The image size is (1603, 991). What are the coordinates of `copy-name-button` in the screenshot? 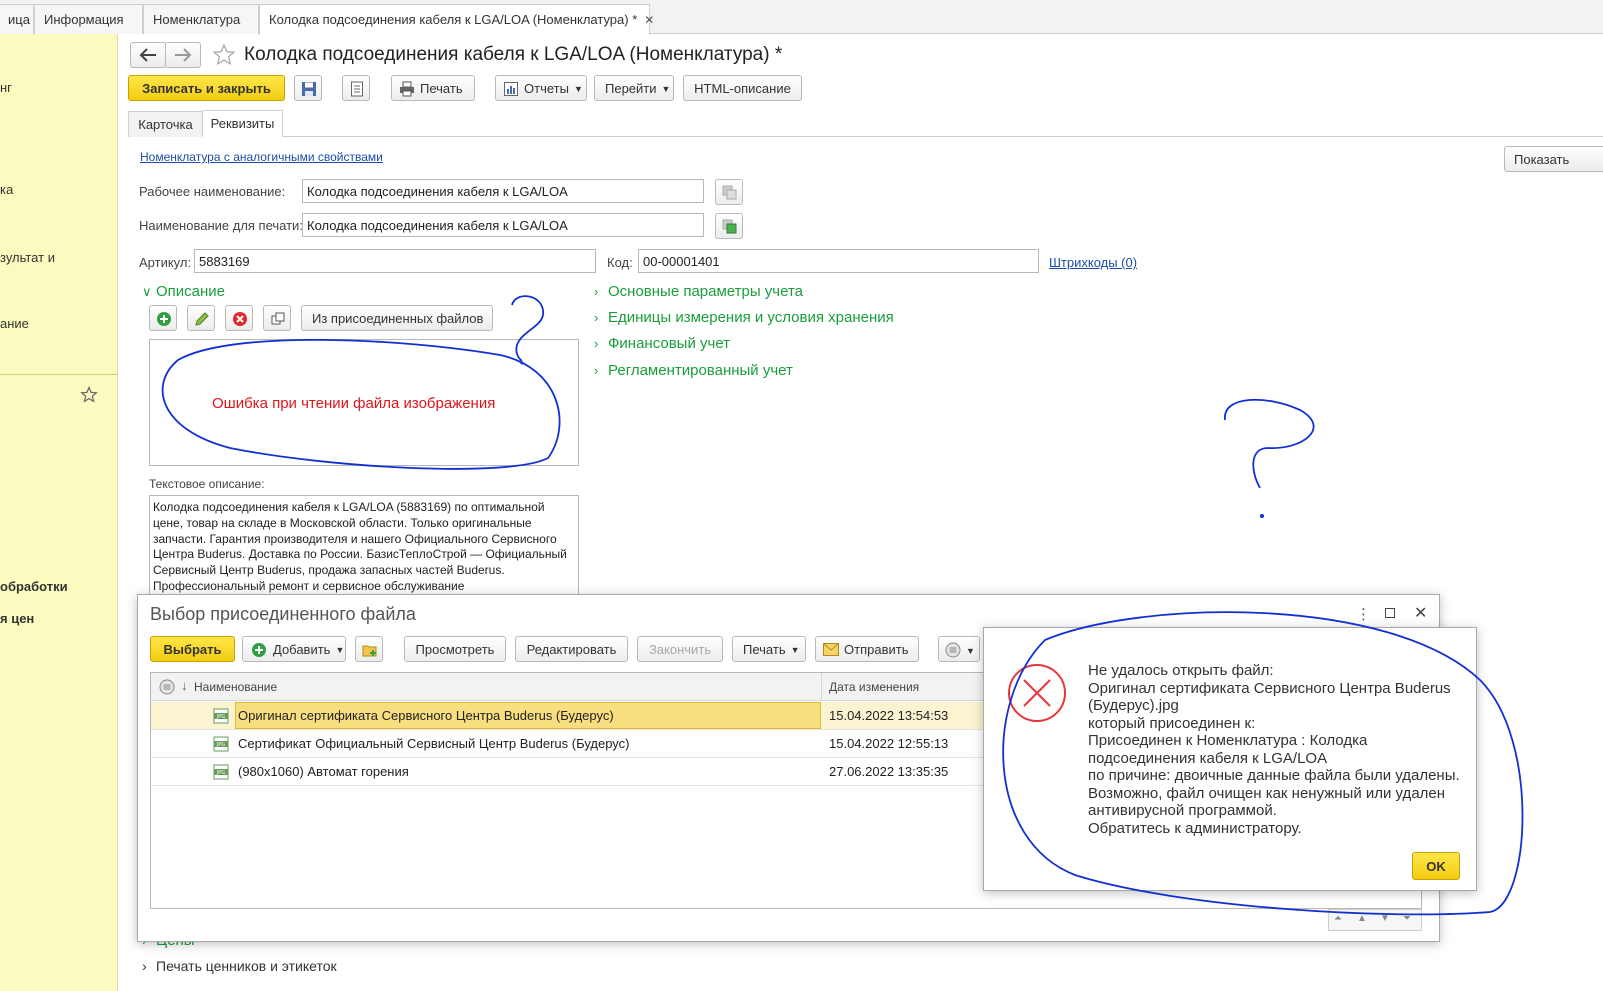 It's located at (729, 192).